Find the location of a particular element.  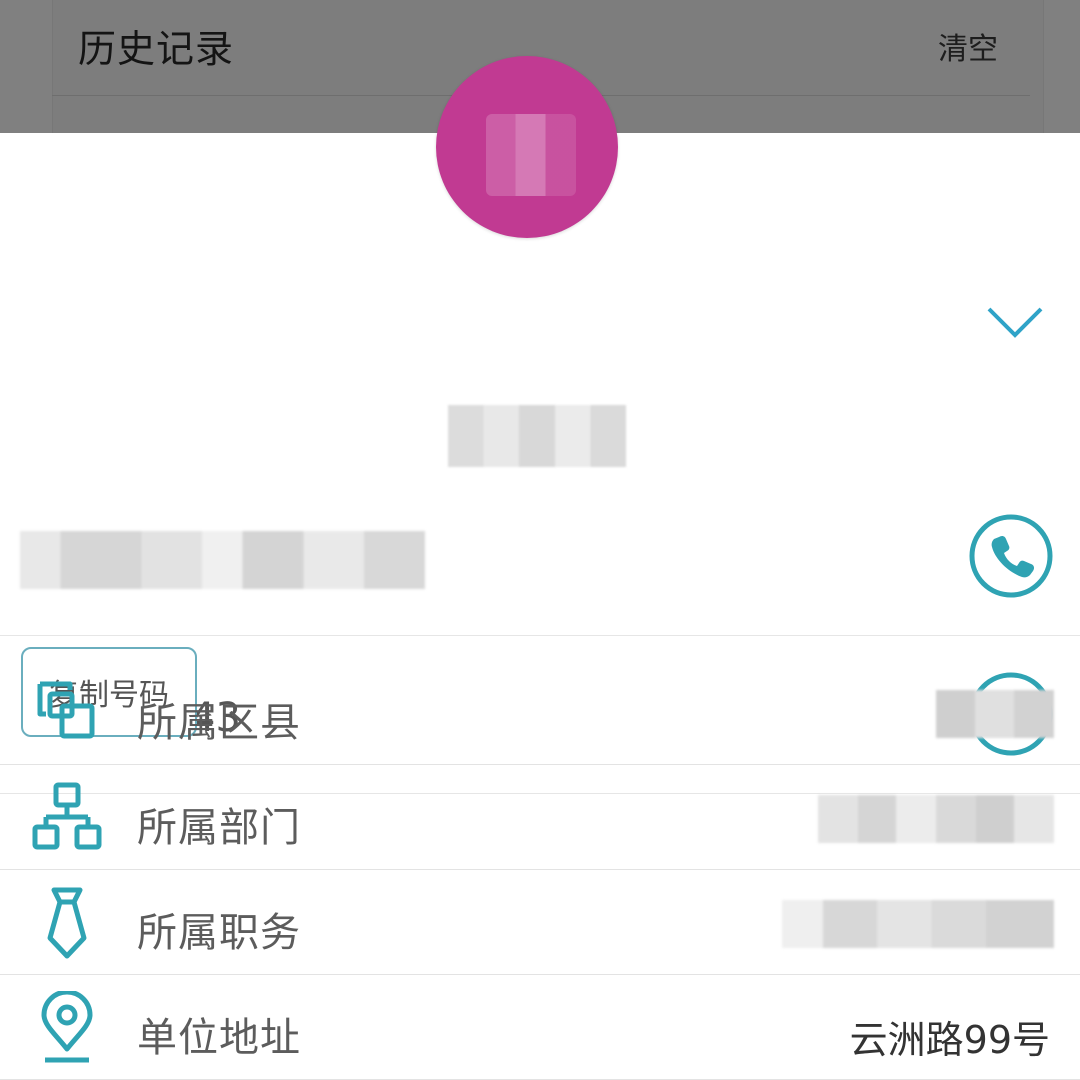

contact-name-redacted is located at coordinates (537, 436).